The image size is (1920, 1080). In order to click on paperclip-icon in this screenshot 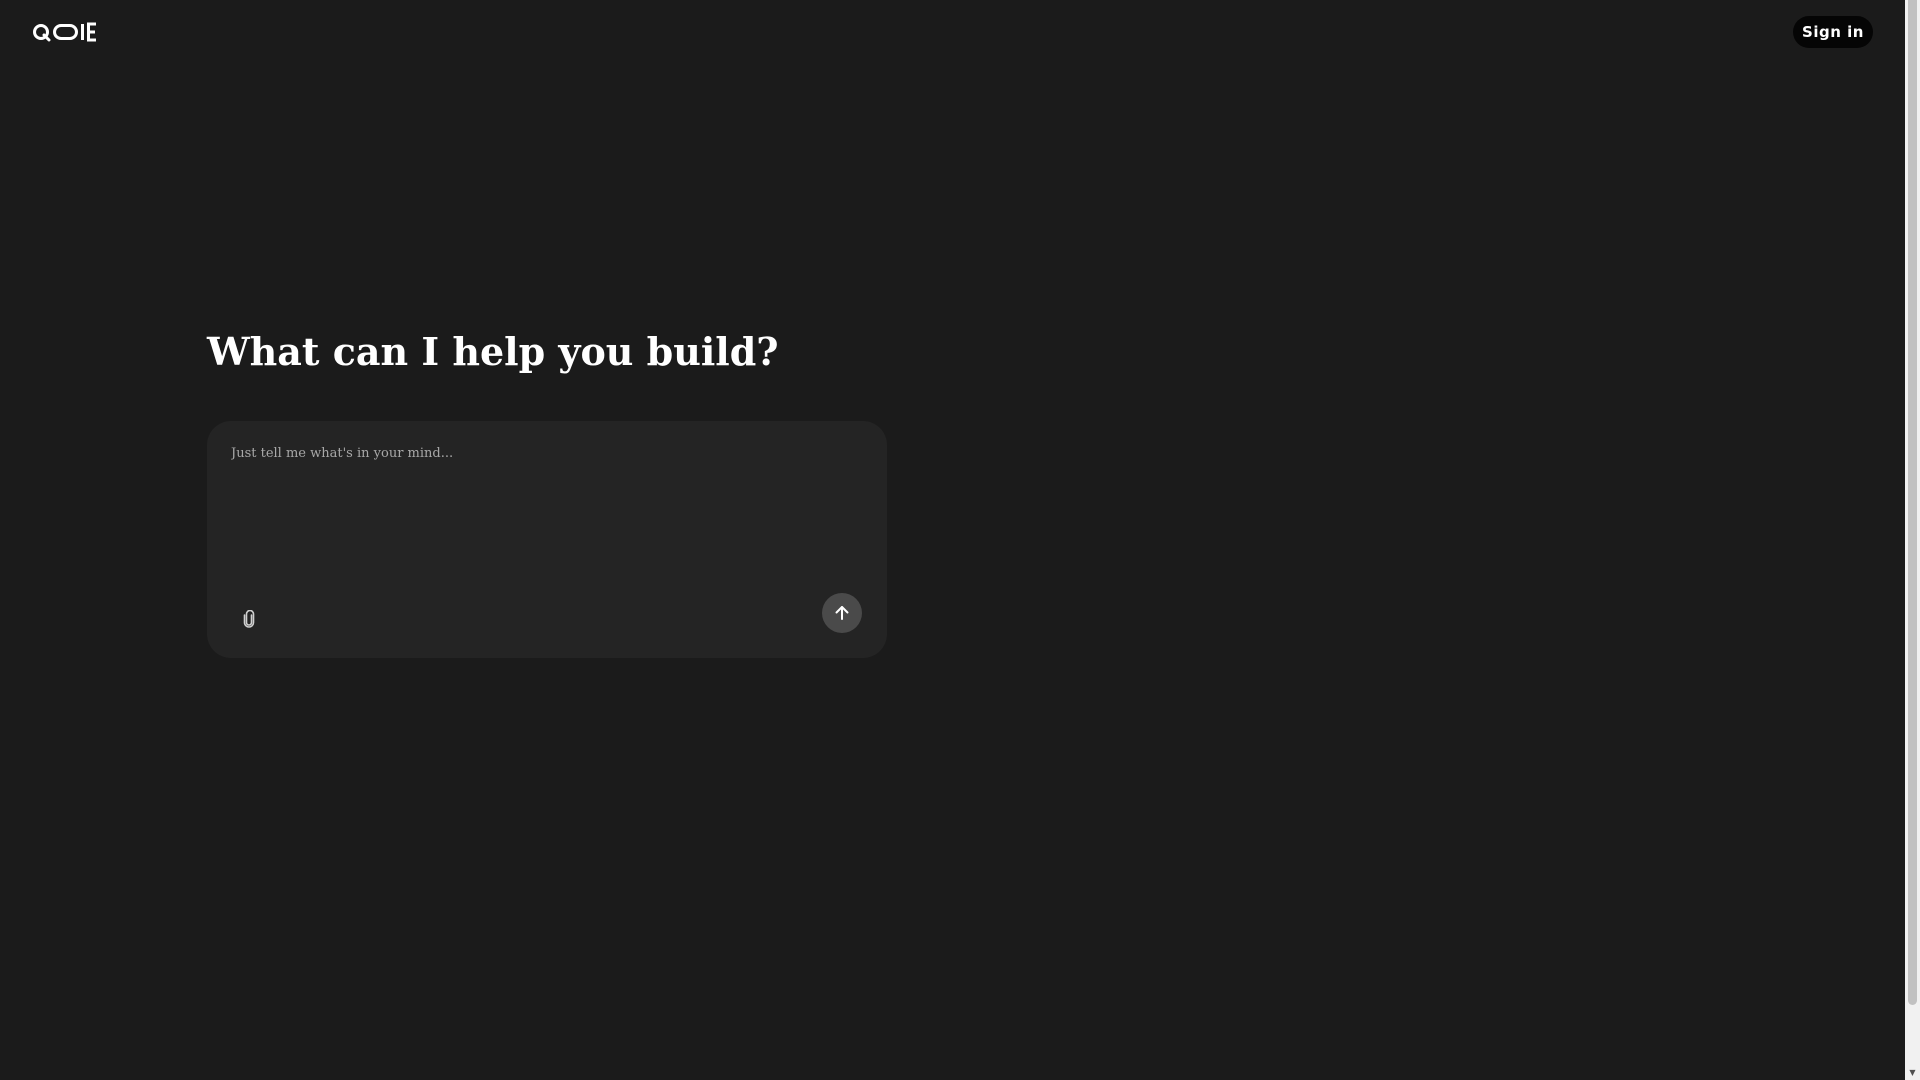, I will do `click(249, 619)`.